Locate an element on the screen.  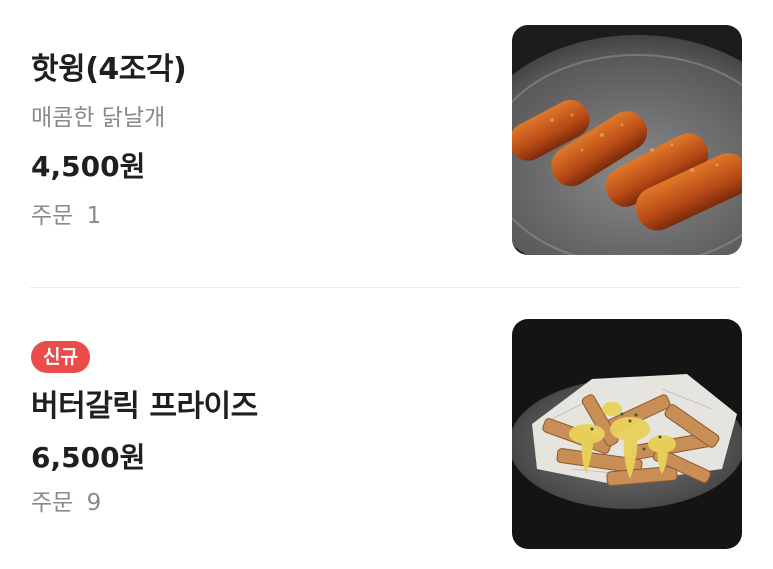
menu-item-price: 4,500원 is located at coordinates (88, 166).